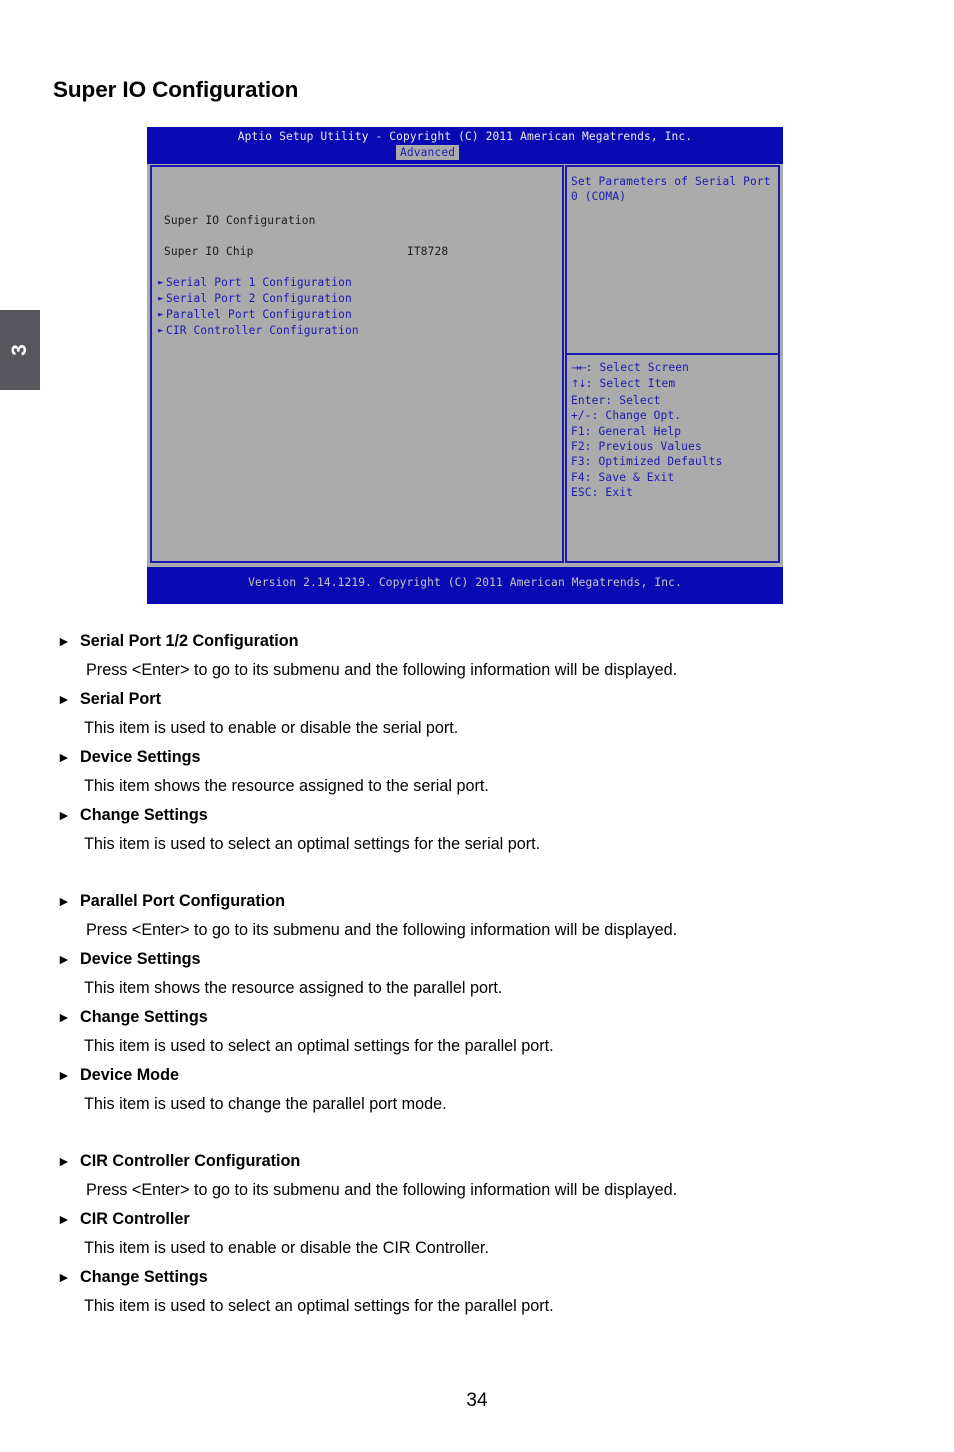 This screenshot has height=1452, width=954. What do you see at coordinates (477, 1400) in the screenshot?
I see `page-number: 34` at bounding box center [477, 1400].